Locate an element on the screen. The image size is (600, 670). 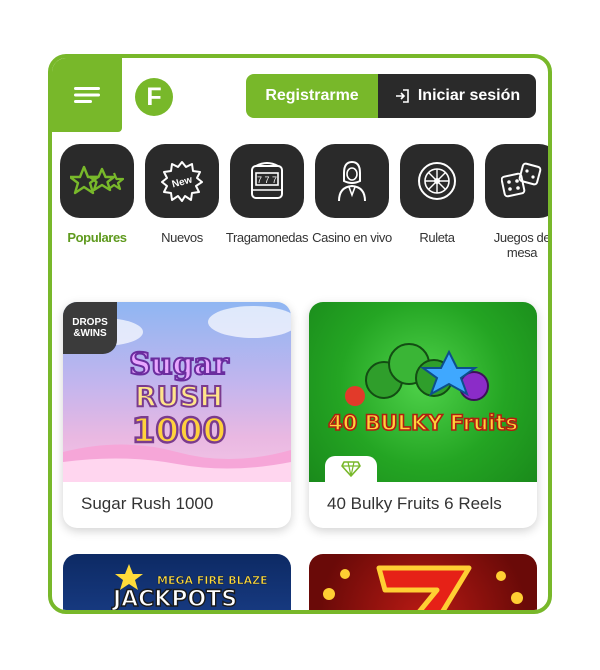
auth-buttons: Registrarme Iniciar sesión is located at coordinates (391, 96).